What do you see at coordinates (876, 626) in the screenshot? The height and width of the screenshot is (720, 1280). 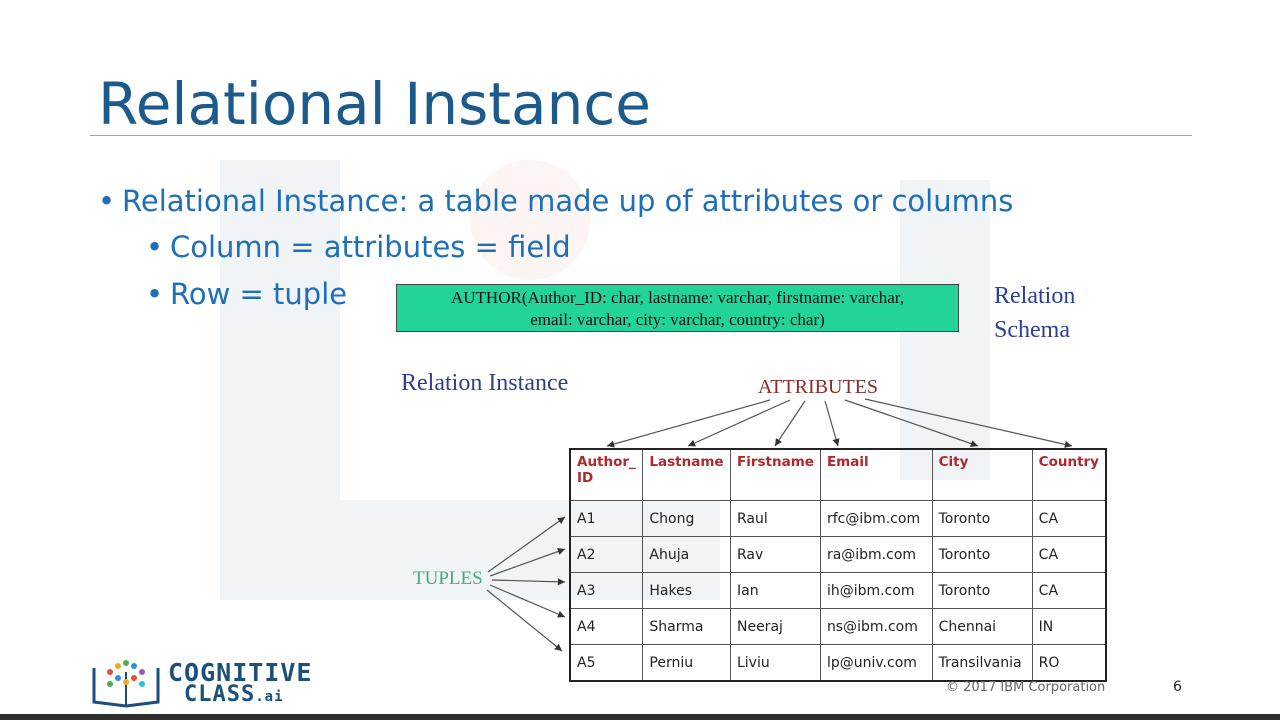 I see `cell-email: ns@ibm.com` at bounding box center [876, 626].